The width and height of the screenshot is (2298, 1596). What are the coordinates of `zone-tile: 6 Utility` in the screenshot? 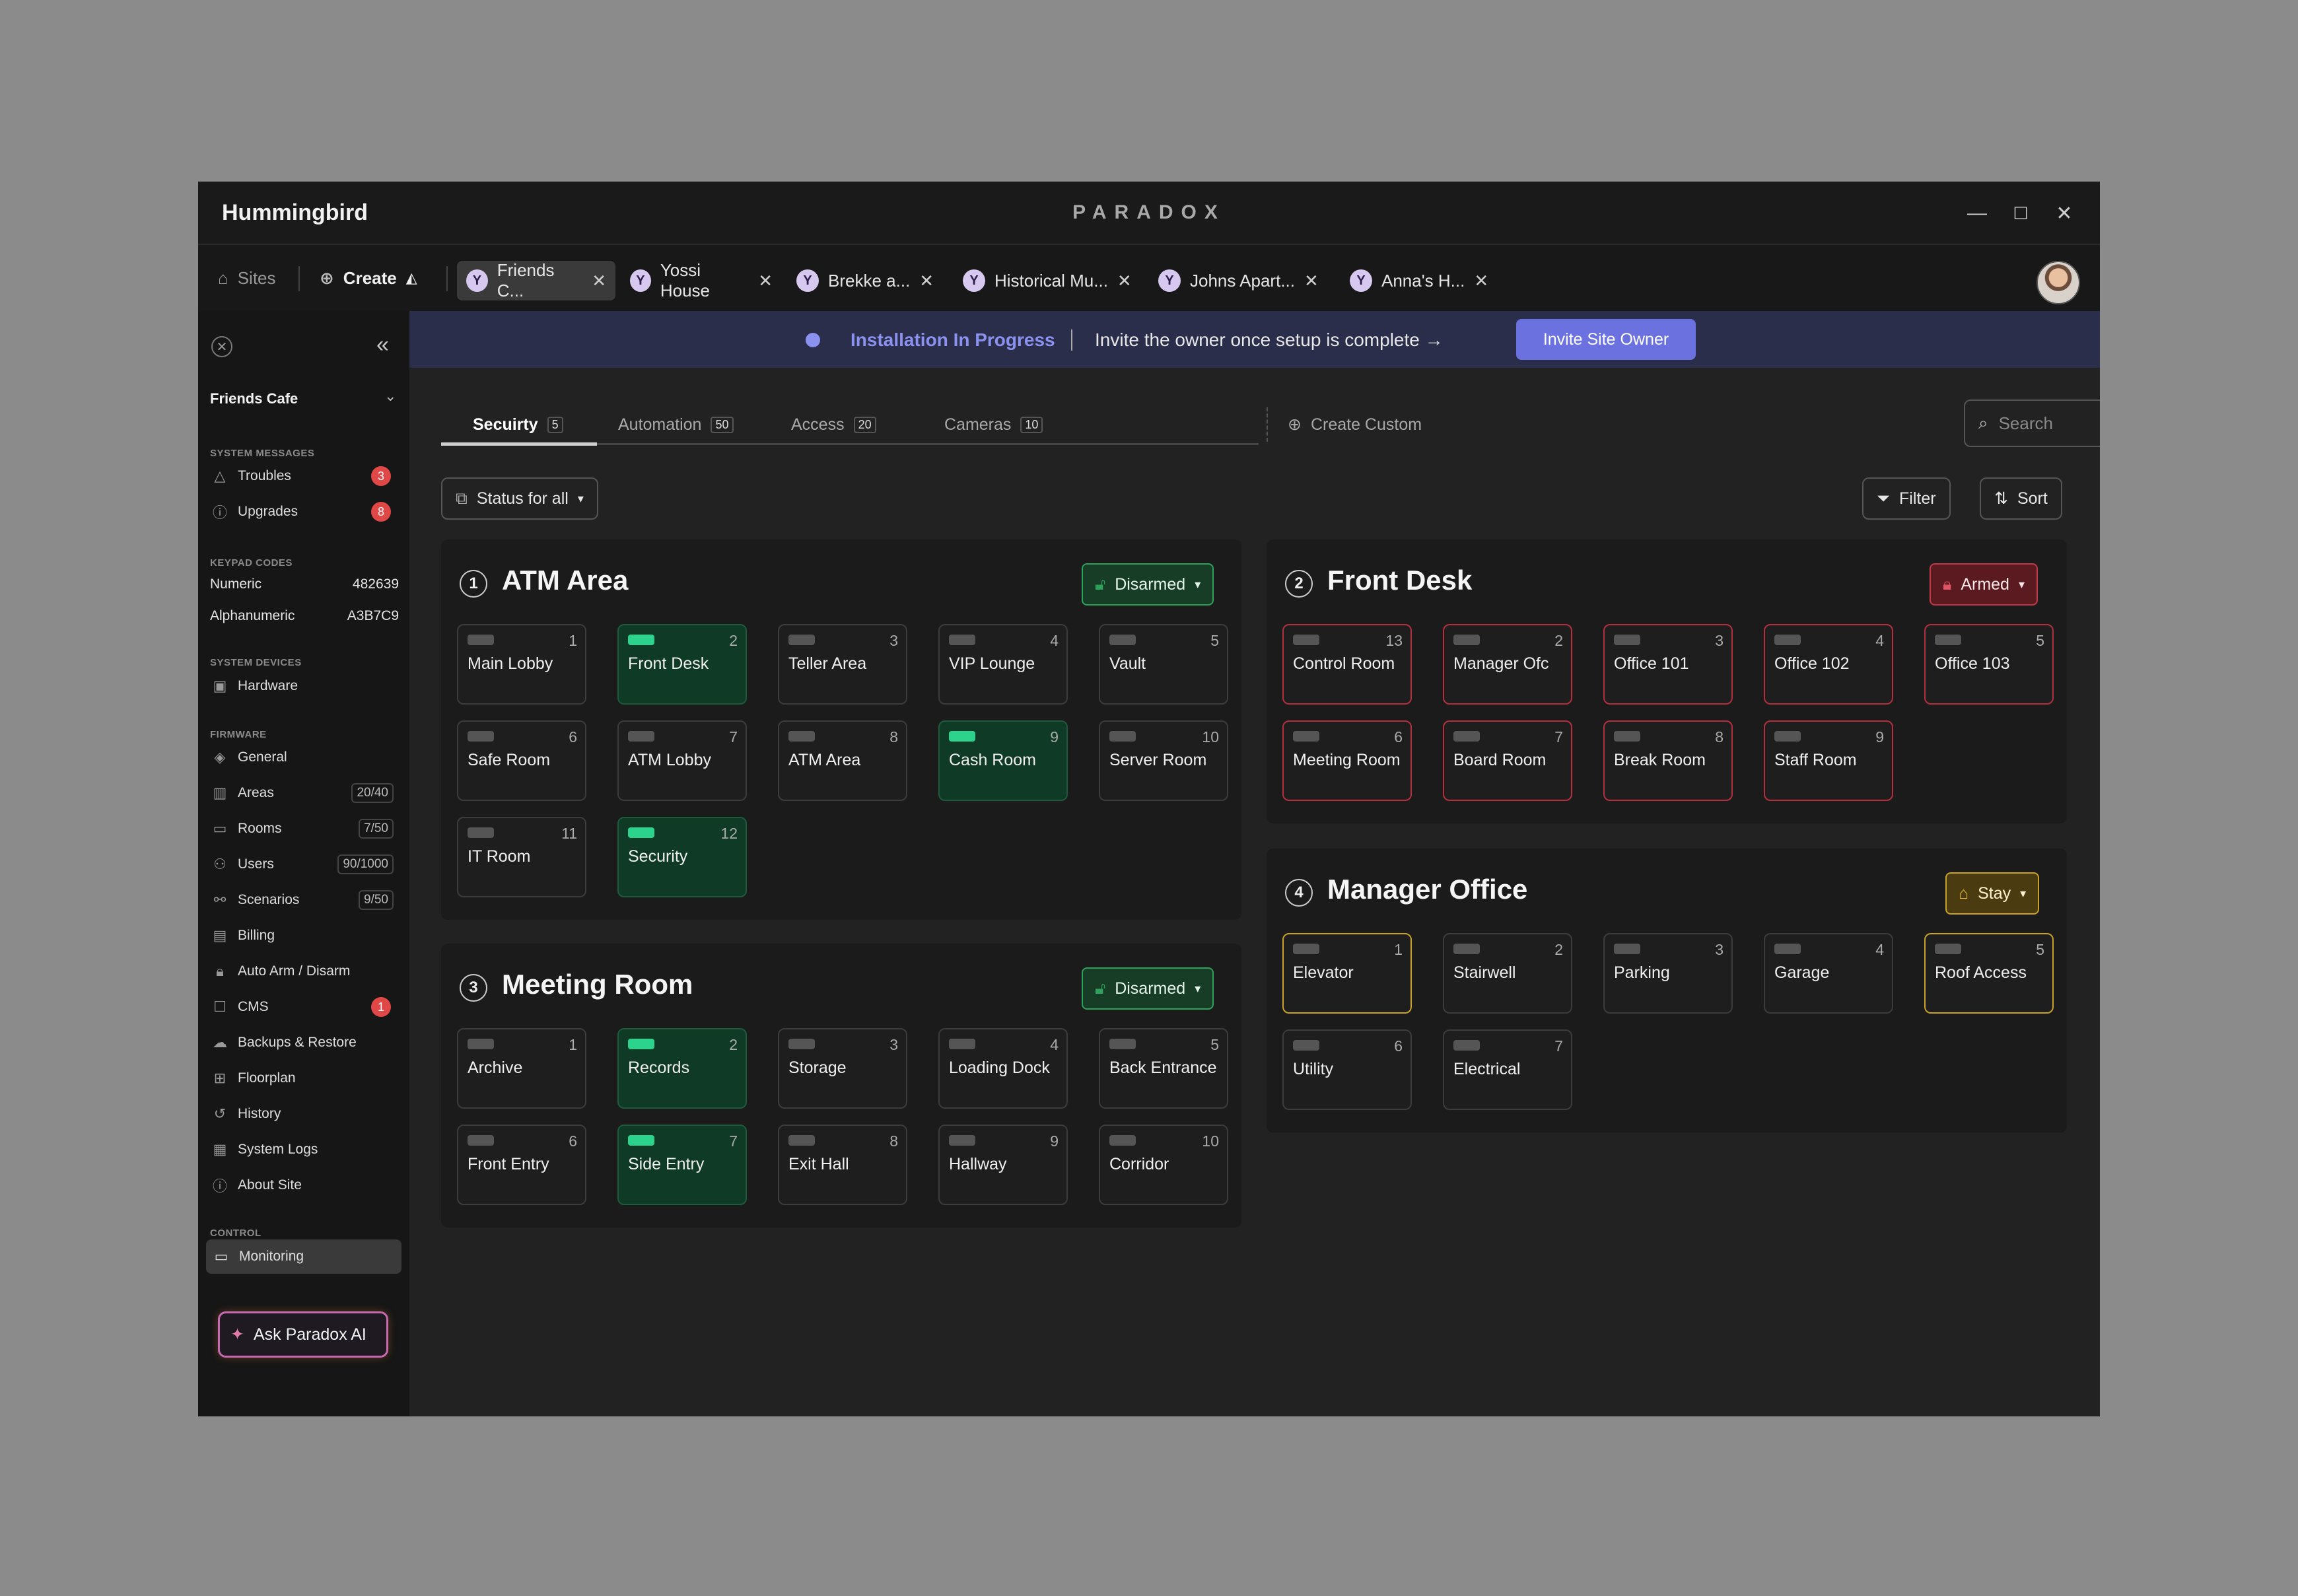 It's located at (1347, 1069).